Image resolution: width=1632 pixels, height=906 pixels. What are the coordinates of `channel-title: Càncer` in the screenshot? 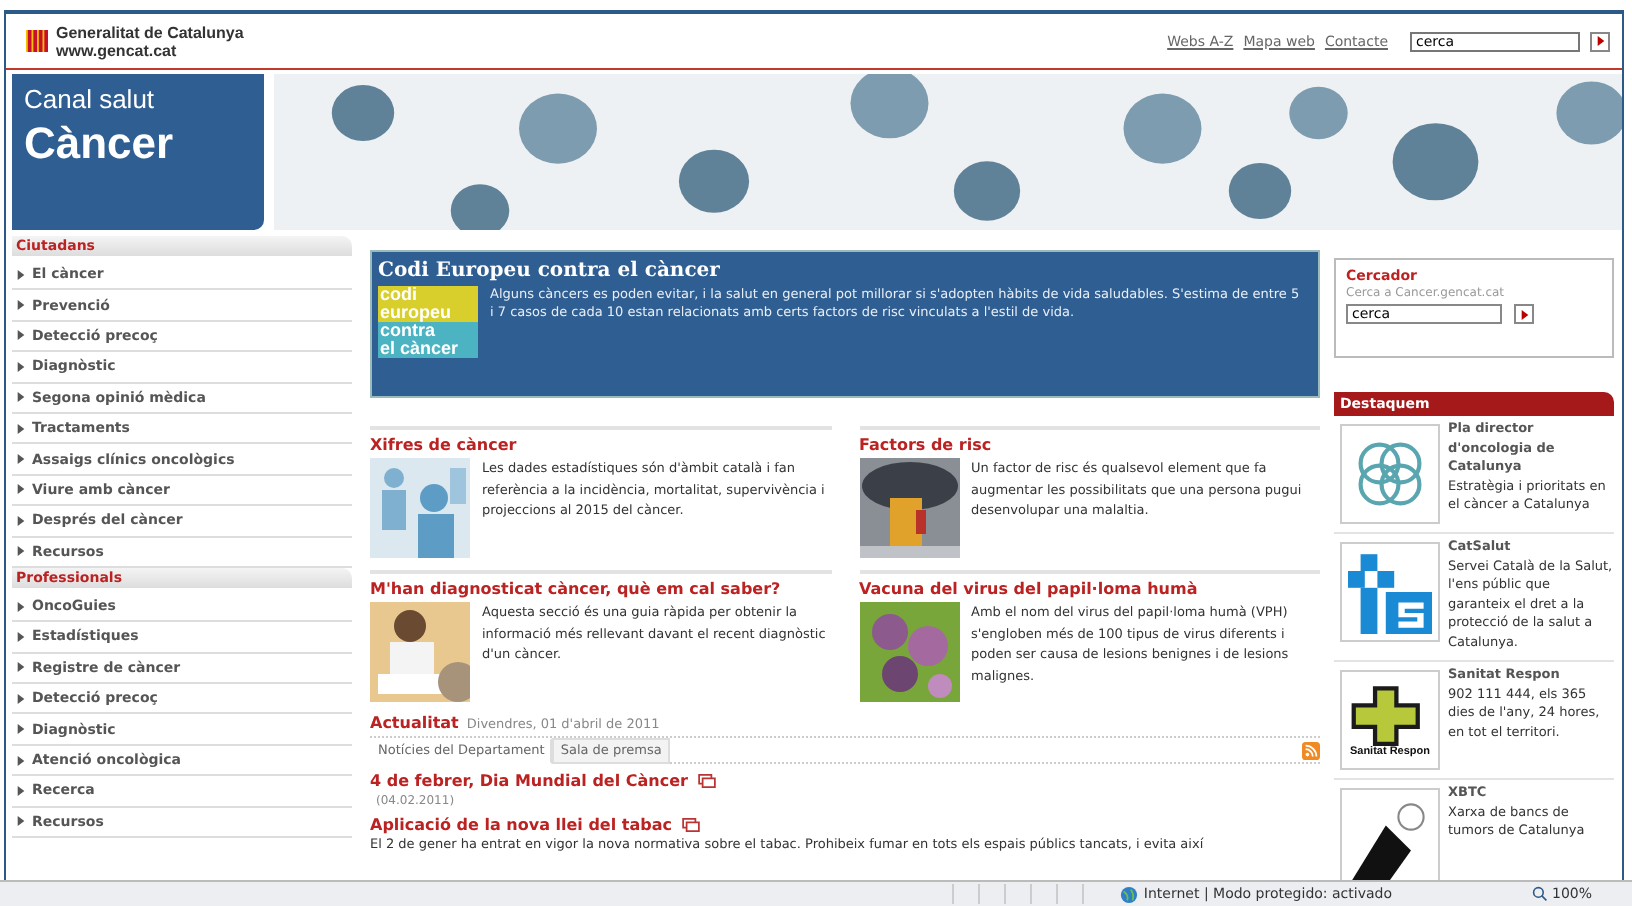 It's located at (100, 144).